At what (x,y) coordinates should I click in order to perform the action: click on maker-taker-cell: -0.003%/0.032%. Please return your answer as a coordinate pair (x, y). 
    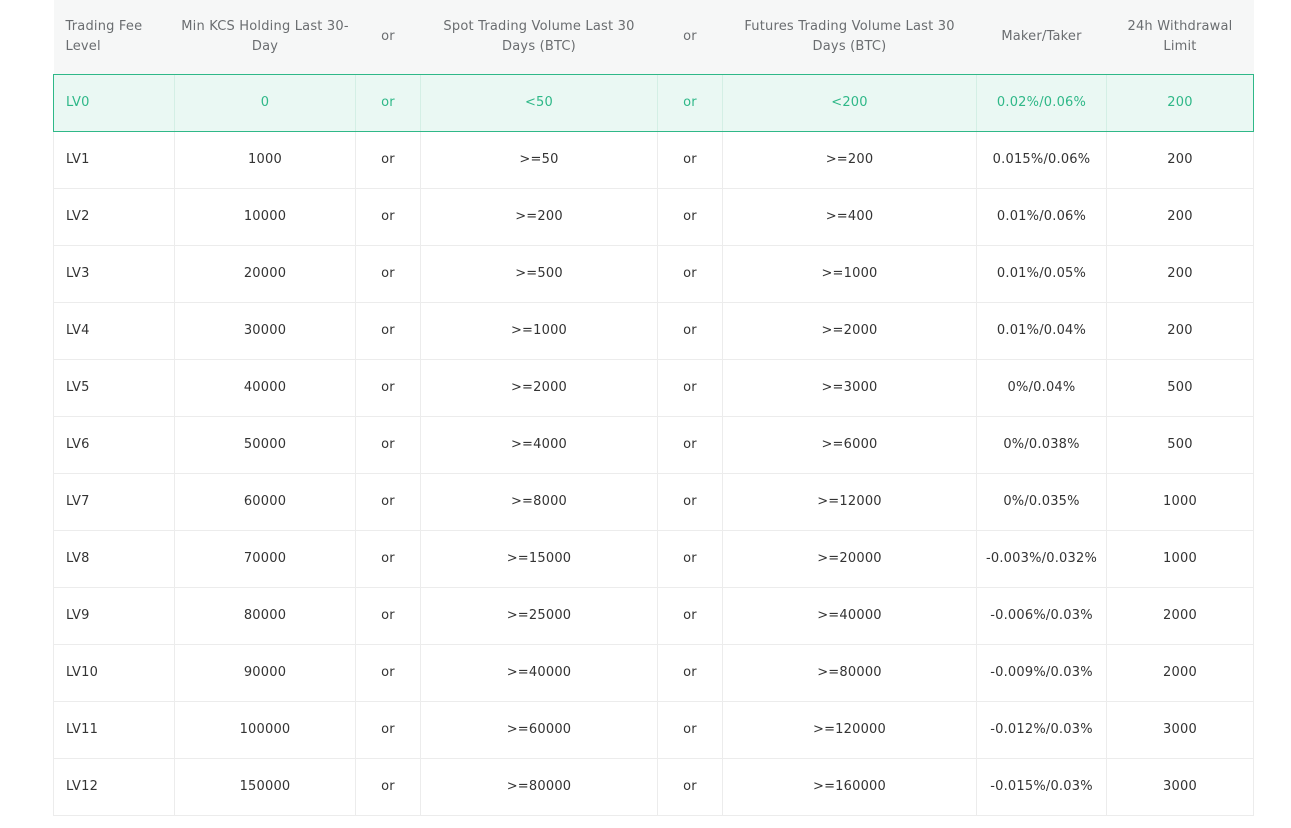
    Looking at the image, I should click on (1041, 559).